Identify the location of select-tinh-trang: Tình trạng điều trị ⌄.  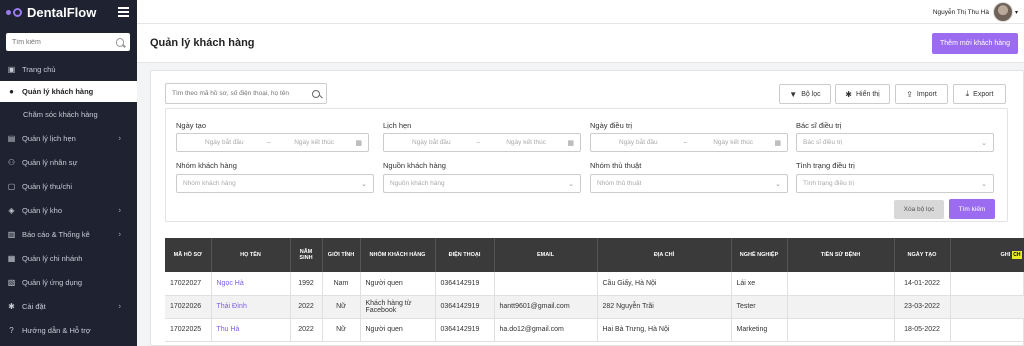
(895, 183).